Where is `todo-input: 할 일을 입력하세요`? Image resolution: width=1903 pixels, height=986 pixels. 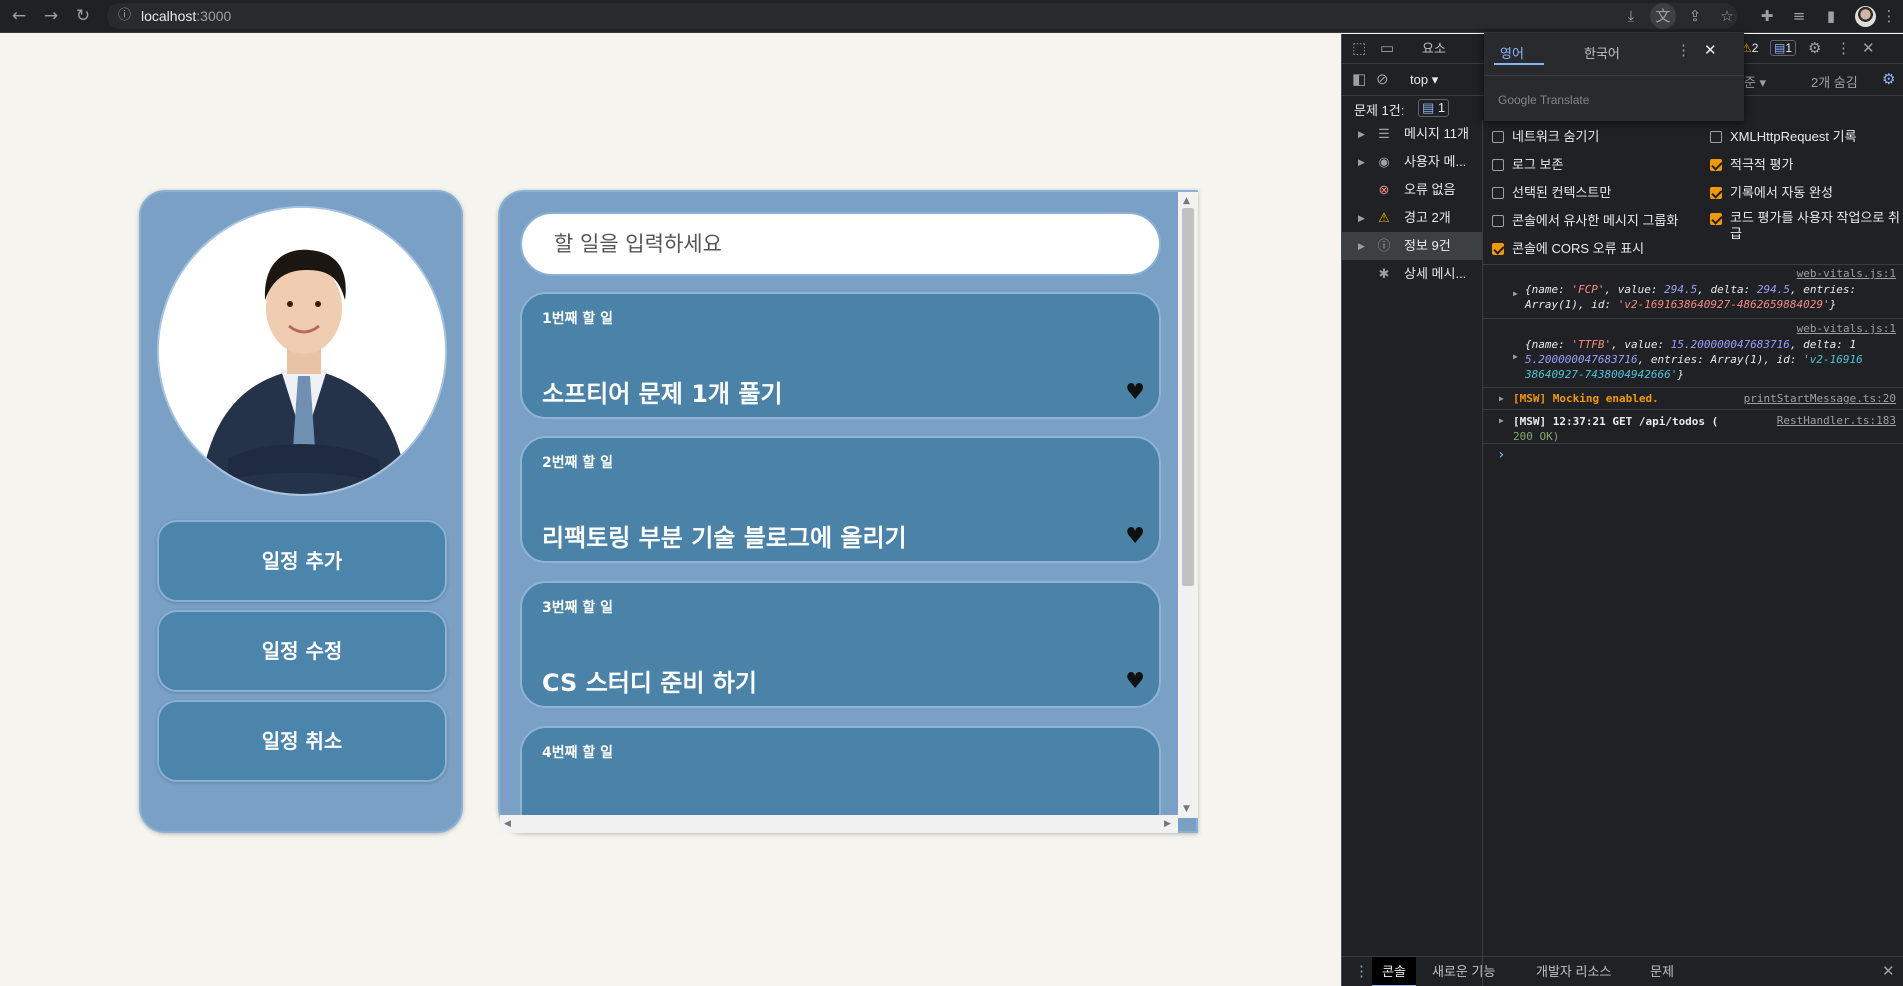
todo-input: 할 일을 입력하세요 is located at coordinates (840, 244).